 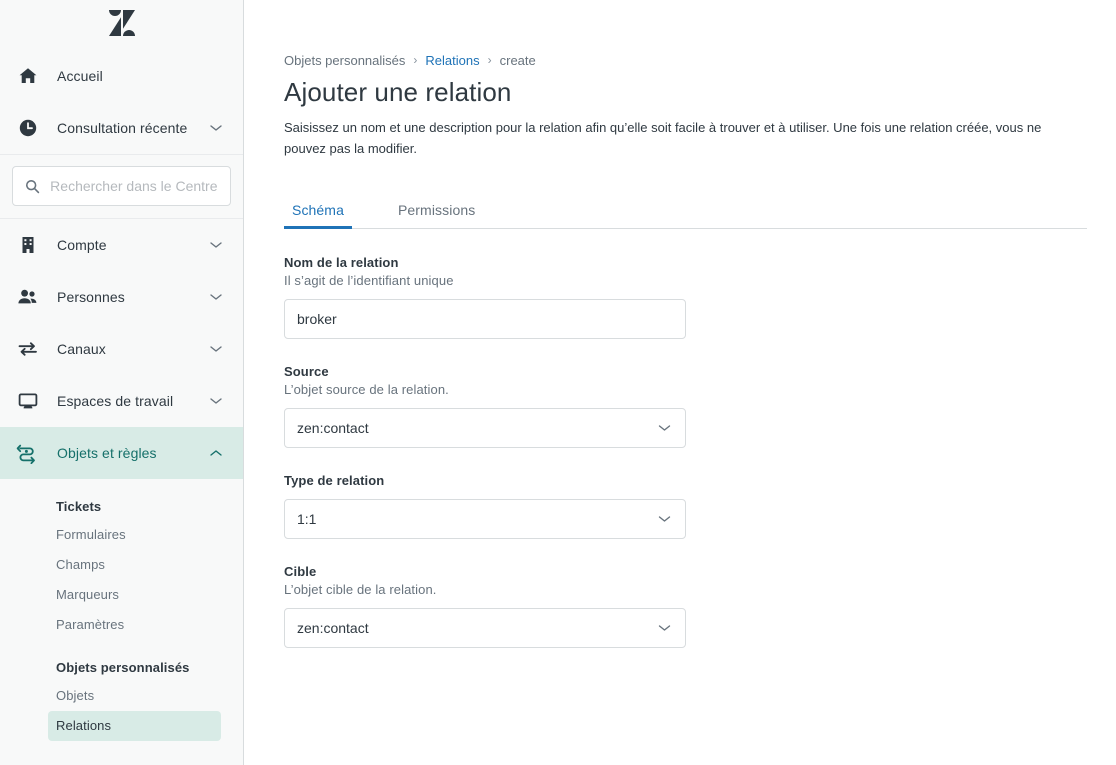 I want to click on tab-schema: Schéma, so click(x=318, y=215).